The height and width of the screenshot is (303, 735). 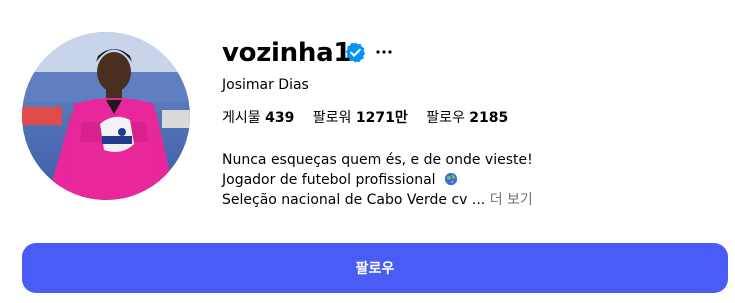 I want to click on stat-posts: 게시물 439, so click(x=260, y=118).